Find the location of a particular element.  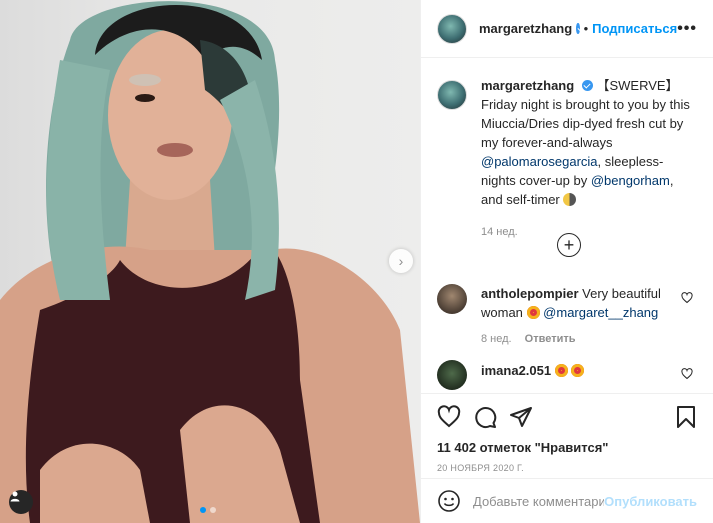

reply-button: Ответить is located at coordinates (550, 339).